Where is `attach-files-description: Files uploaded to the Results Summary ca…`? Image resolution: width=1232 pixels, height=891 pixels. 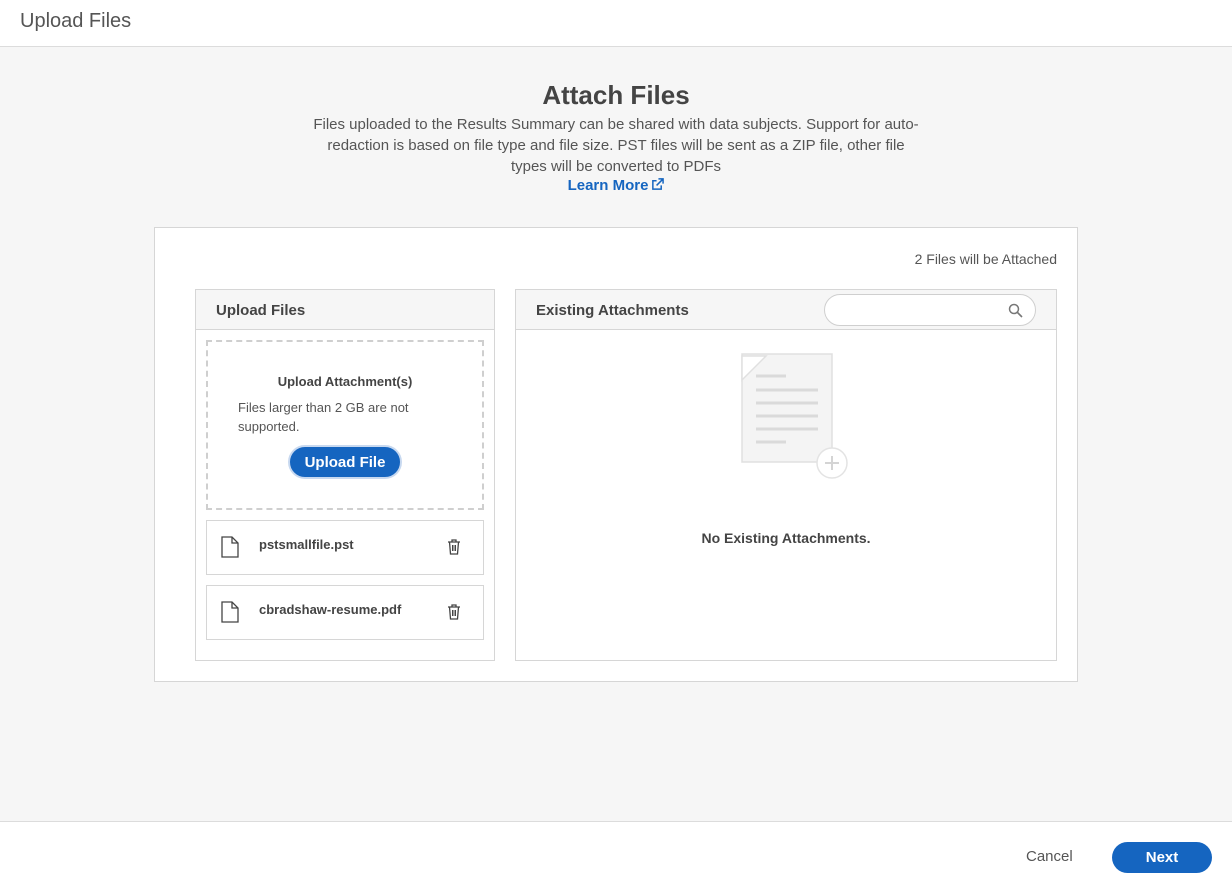 attach-files-description: Files uploaded to the Results Summary ca… is located at coordinates (616, 145).